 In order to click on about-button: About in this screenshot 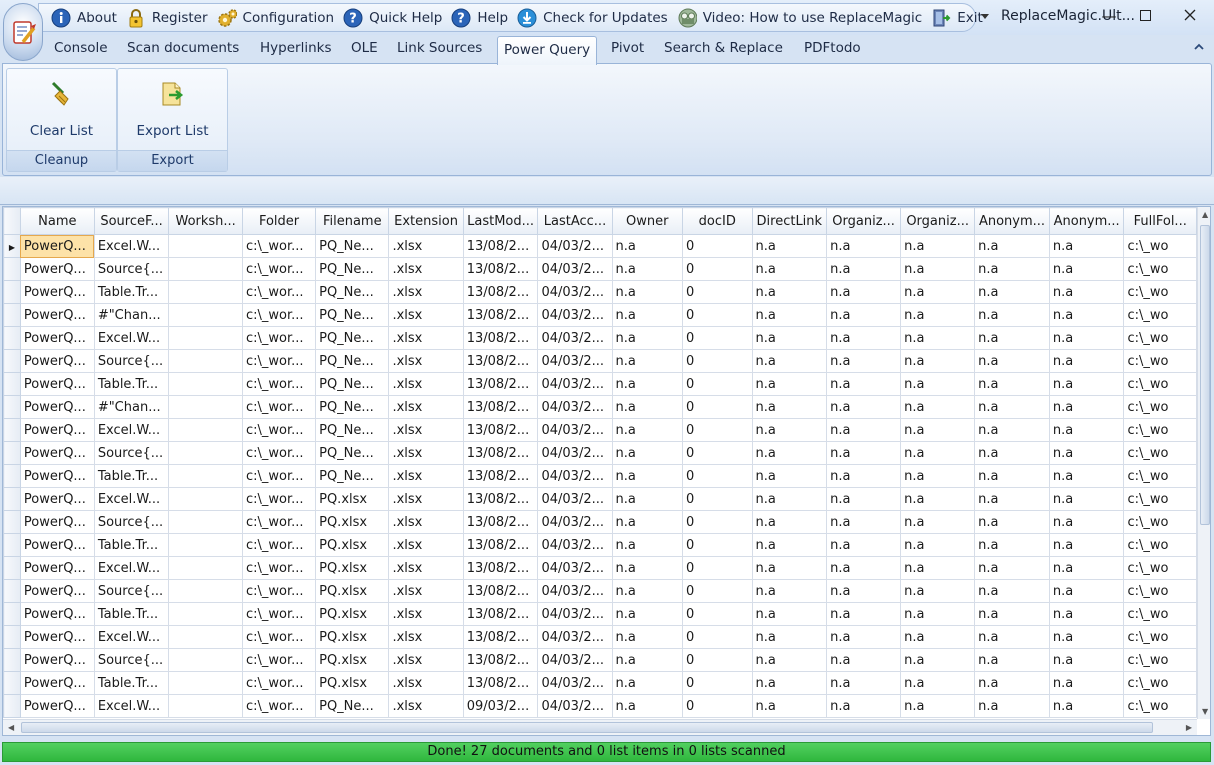, I will do `click(86, 18)`.